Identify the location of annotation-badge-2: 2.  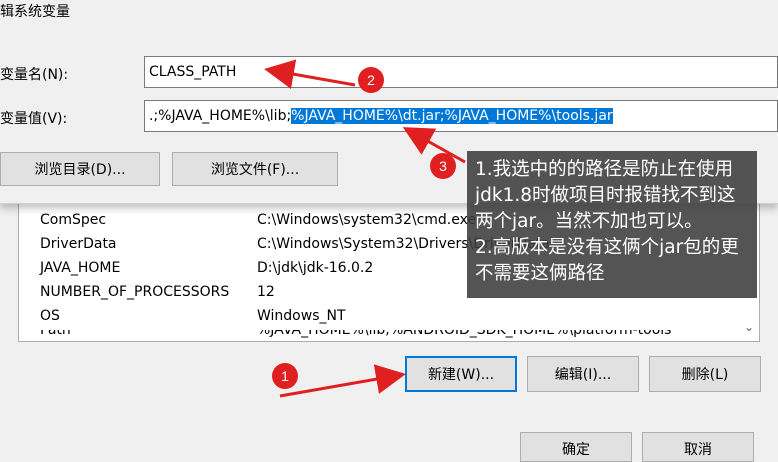
(371, 80).